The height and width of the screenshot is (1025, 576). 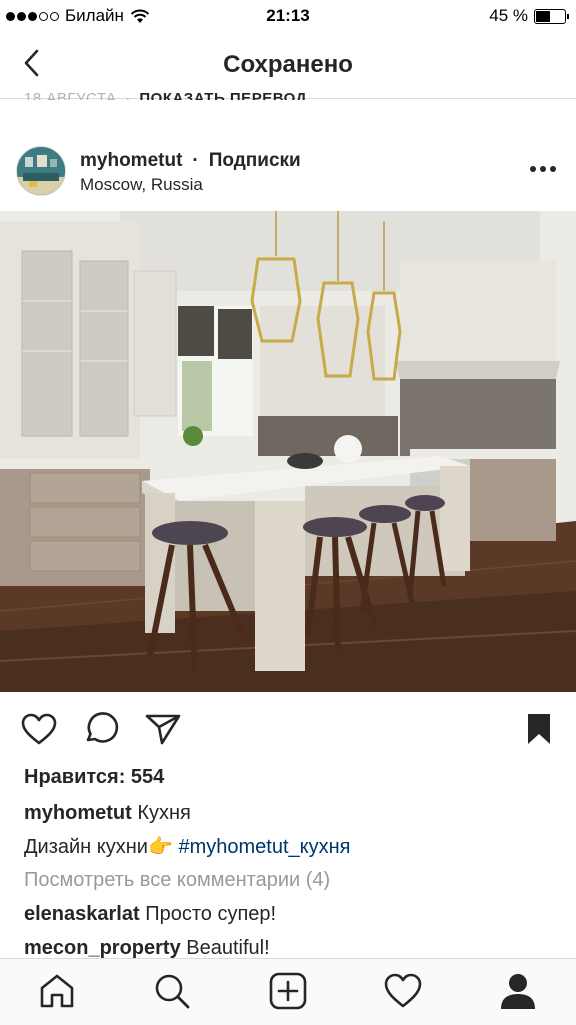 I want to click on post-actions, so click(x=288, y=730).